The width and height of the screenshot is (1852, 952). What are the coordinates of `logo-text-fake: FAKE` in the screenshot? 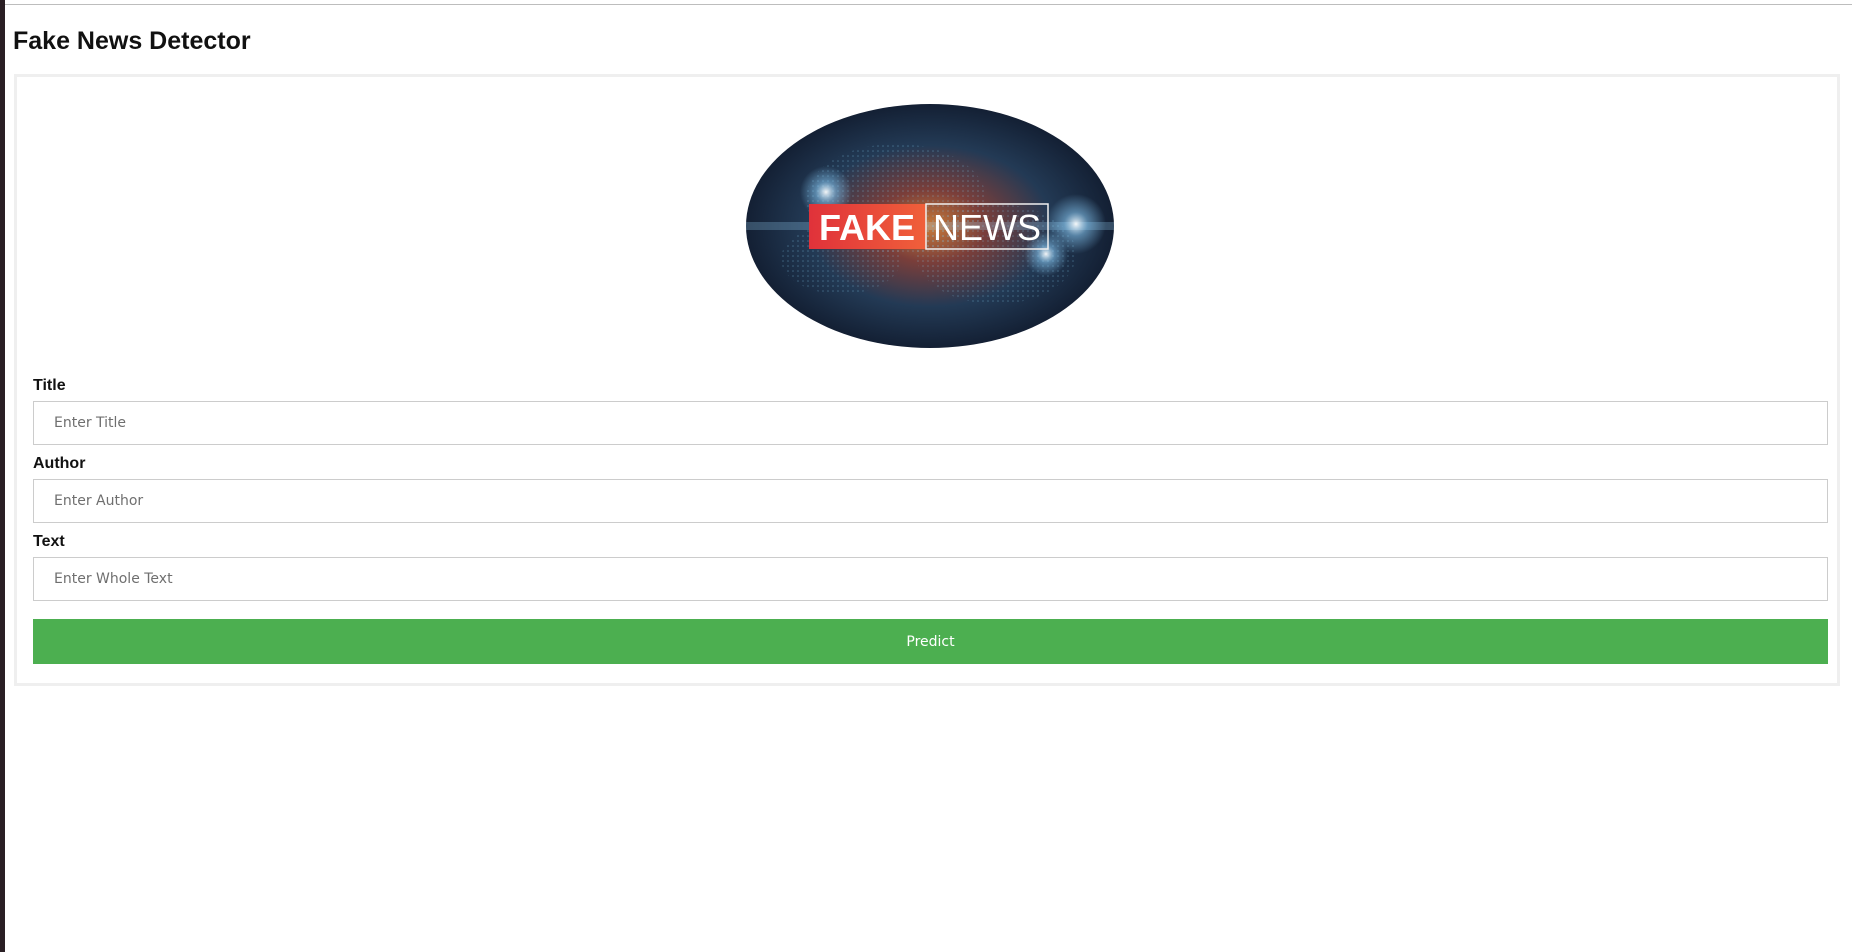 It's located at (867, 227).